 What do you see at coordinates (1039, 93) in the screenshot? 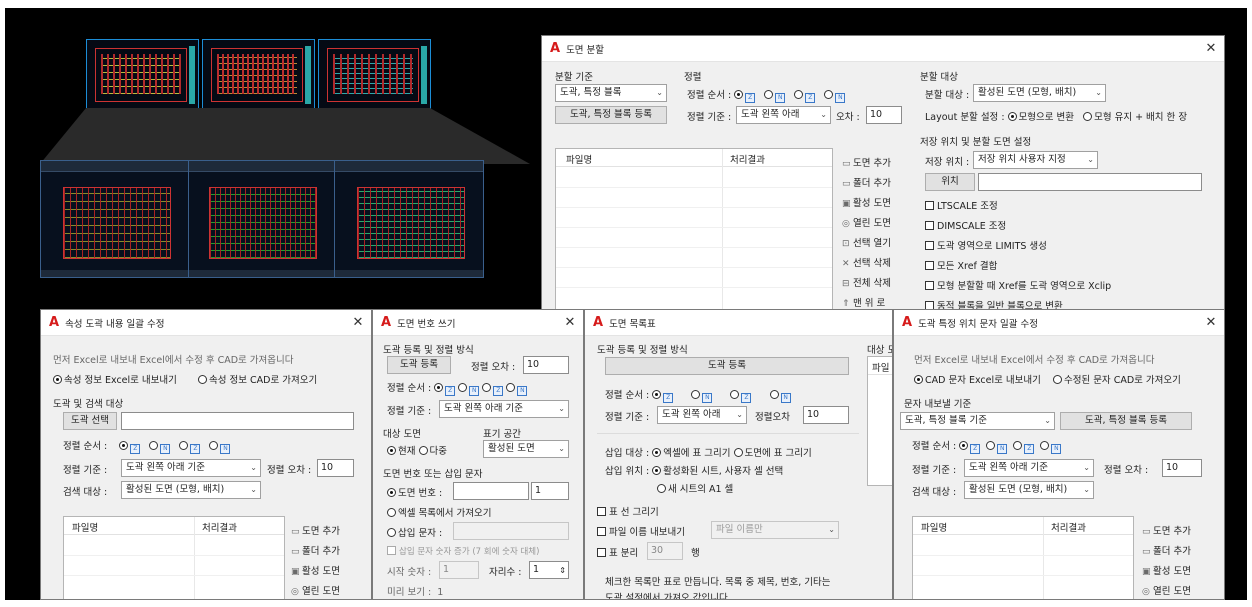
I see `target-select: 활성된 도면 (모형, 배치) ⌄` at bounding box center [1039, 93].